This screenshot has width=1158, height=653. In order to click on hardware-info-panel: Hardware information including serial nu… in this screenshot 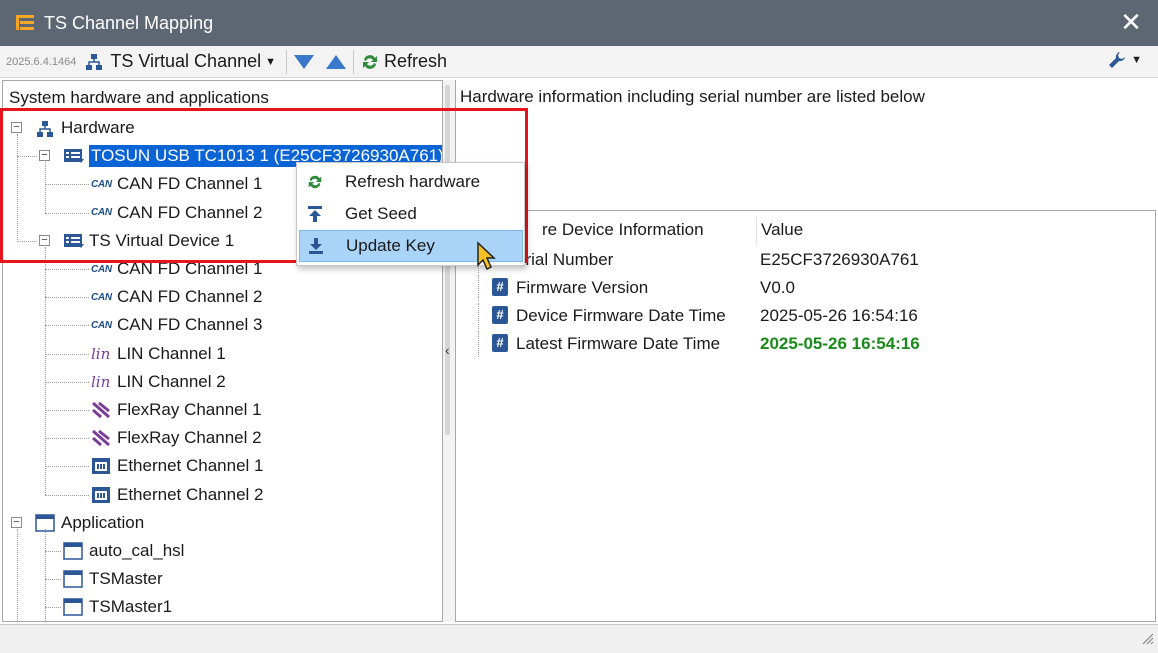, I will do `click(806, 144)`.